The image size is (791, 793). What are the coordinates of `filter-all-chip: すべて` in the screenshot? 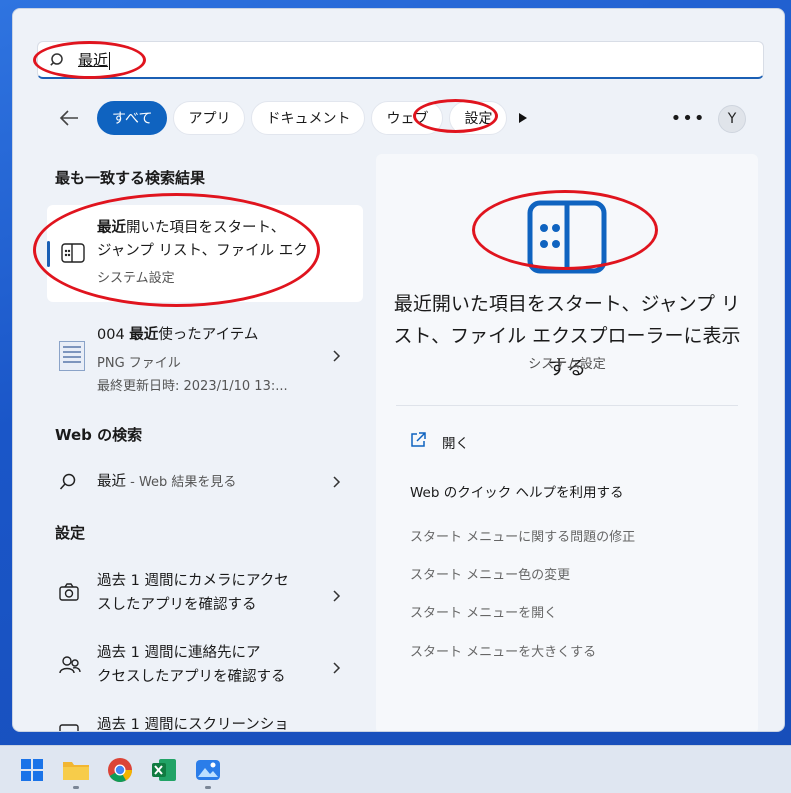 It's located at (132, 118).